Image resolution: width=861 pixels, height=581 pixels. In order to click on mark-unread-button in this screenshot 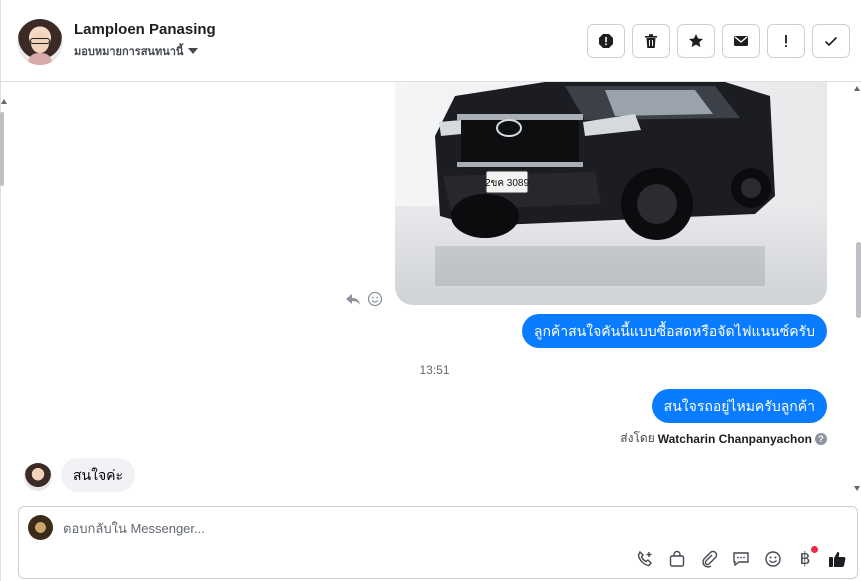, I will do `click(741, 41)`.